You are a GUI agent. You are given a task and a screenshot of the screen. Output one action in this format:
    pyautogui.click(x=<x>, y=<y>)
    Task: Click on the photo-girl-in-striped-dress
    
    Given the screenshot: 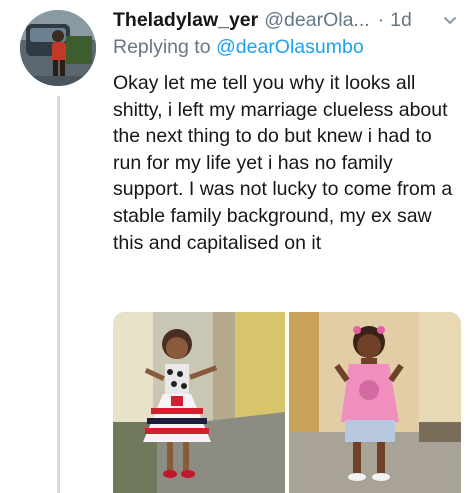 What is the action you would take?
    pyautogui.click(x=199, y=402)
    